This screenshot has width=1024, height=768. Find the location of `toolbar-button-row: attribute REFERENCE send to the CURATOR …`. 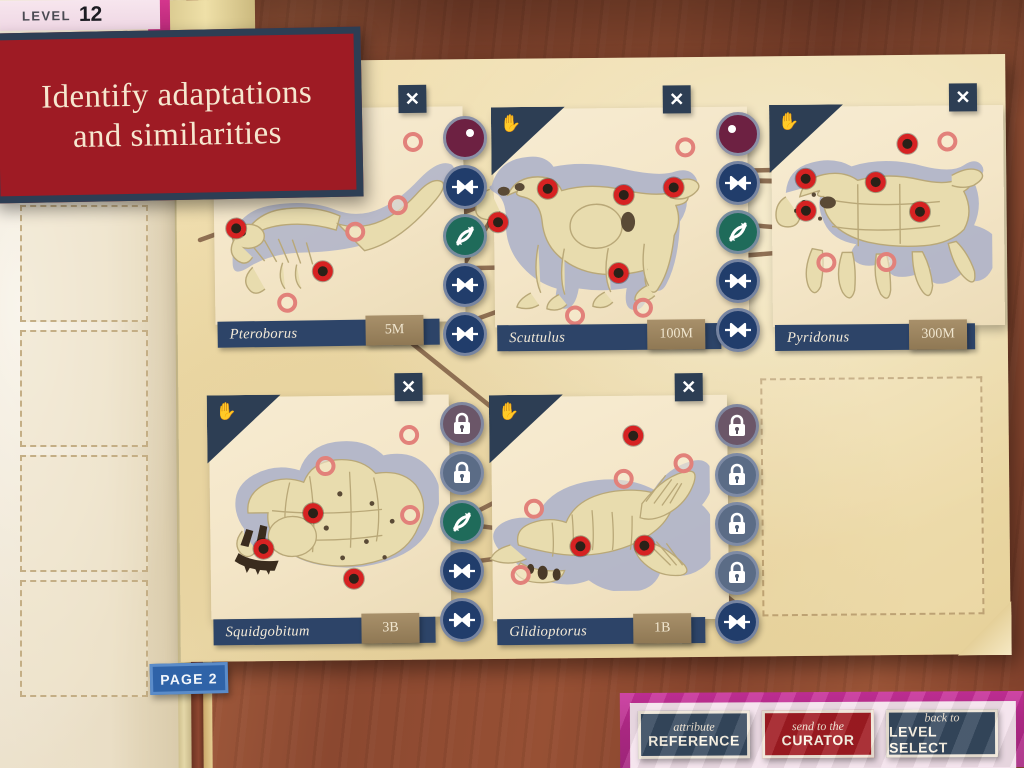

toolbar-button-row: attribute REFERENCE send to the CURATOR … is located at coordinates (818, 734).